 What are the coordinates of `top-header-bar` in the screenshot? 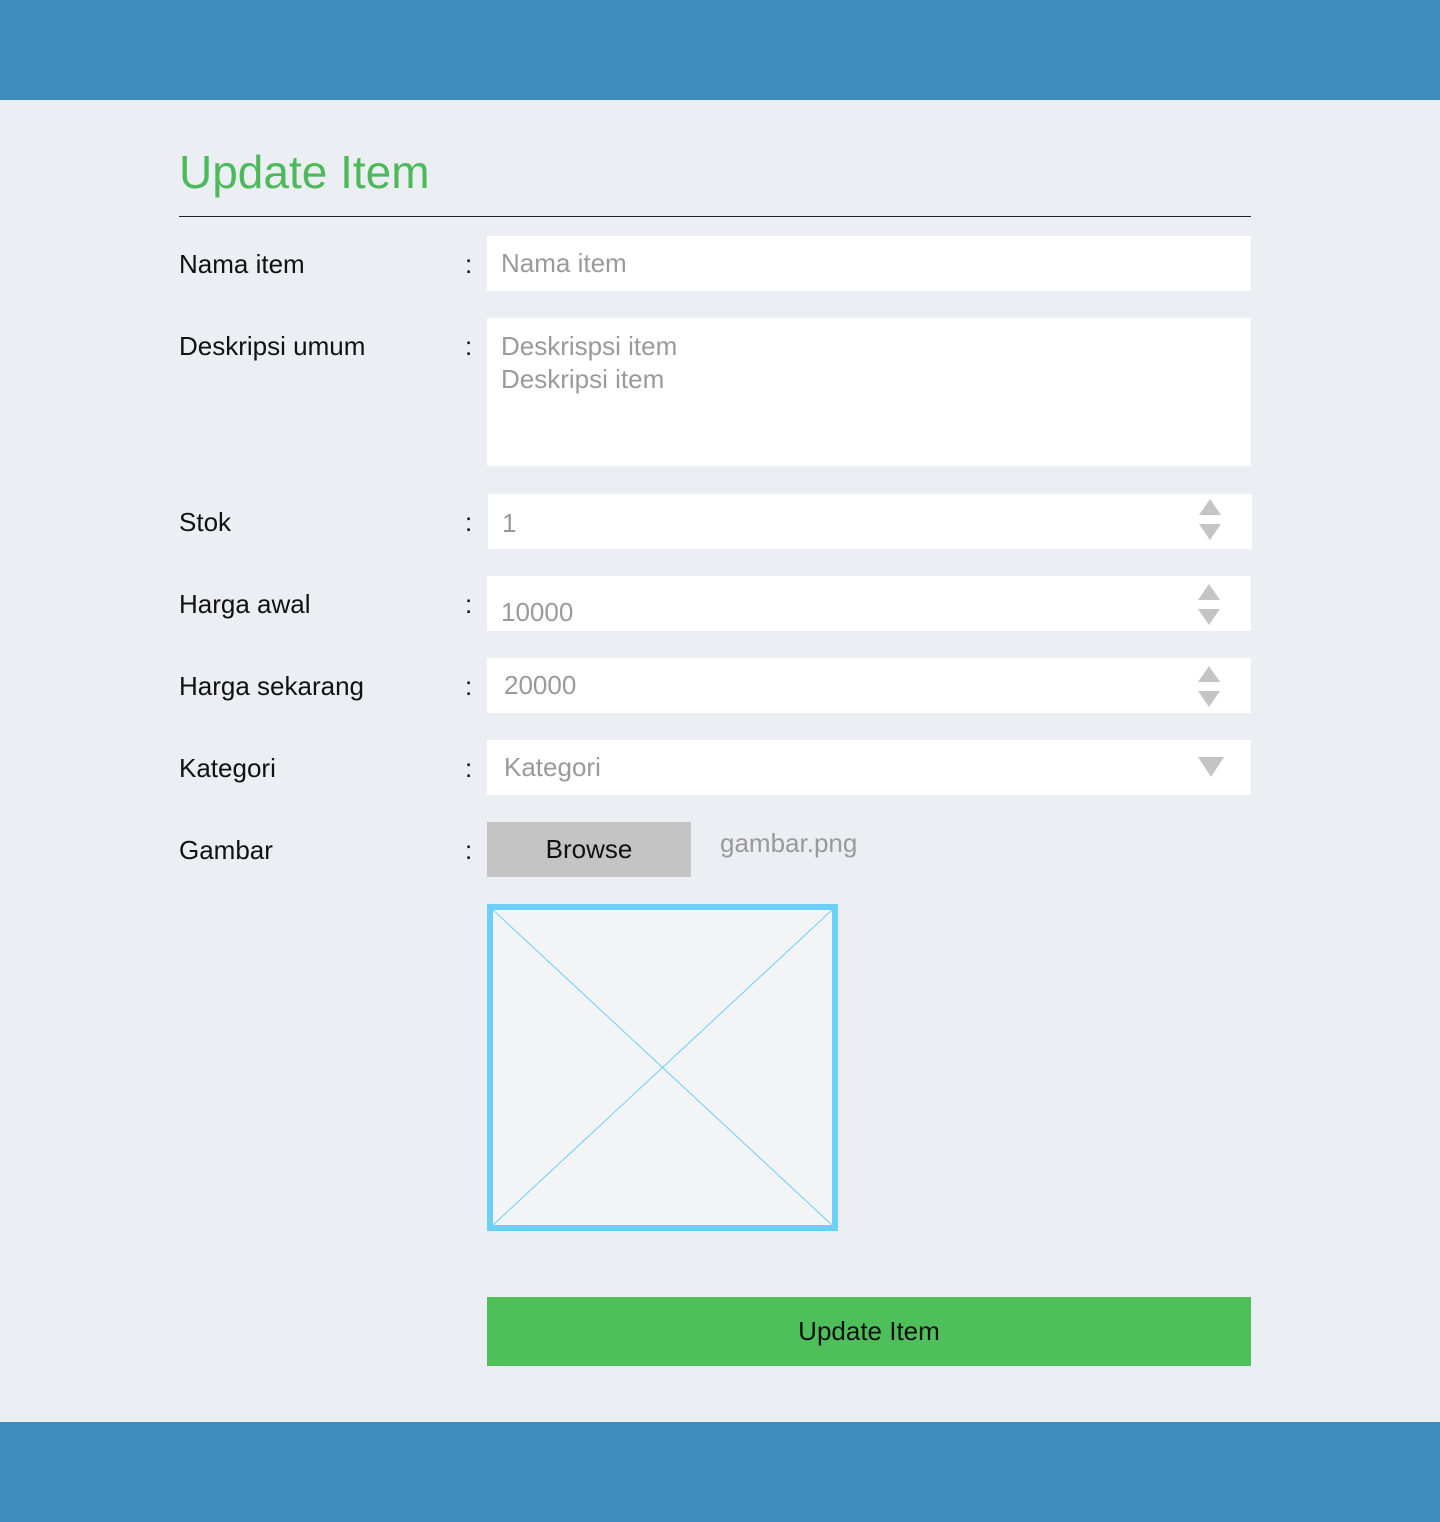 It's located at (720, 50).